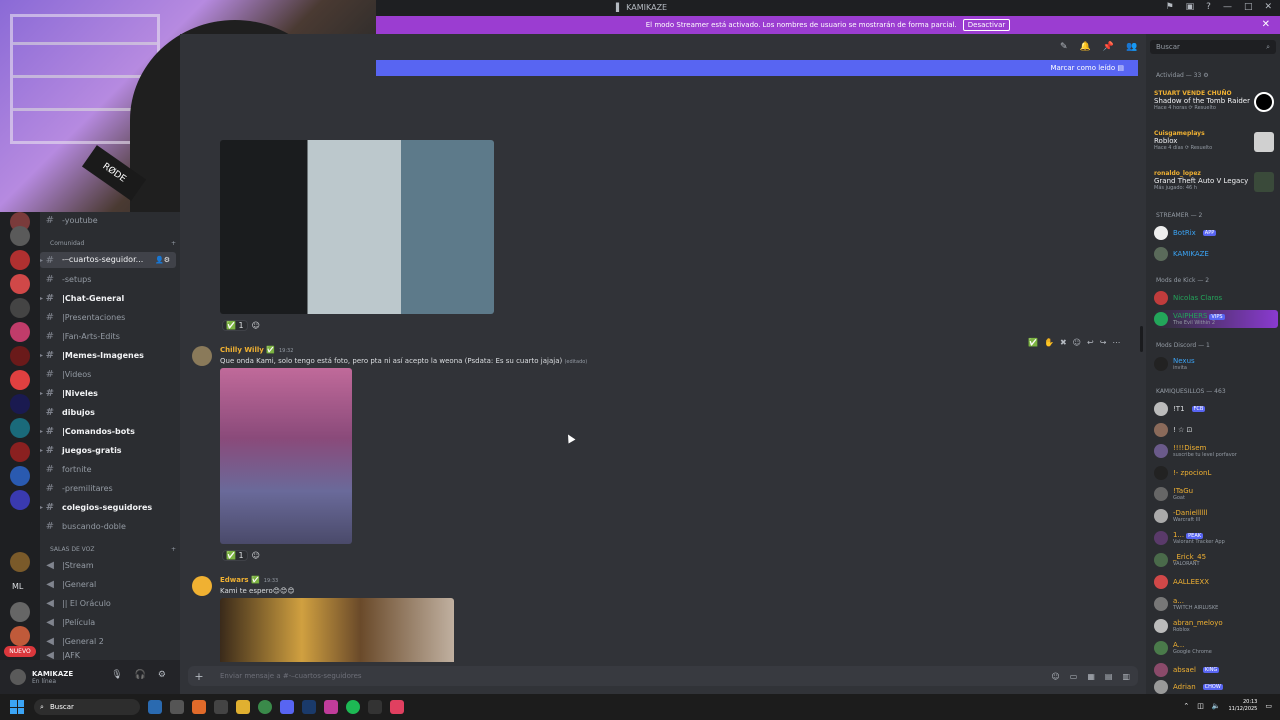 The width and height of the screenshot is (1280, 720). What do you see at coordinates (108, 260) in the screenshot?
I see `channel-item-active: ▸ # -⎯cuartos-seguidor... 👤⚙` at bounding box center [108, 260].